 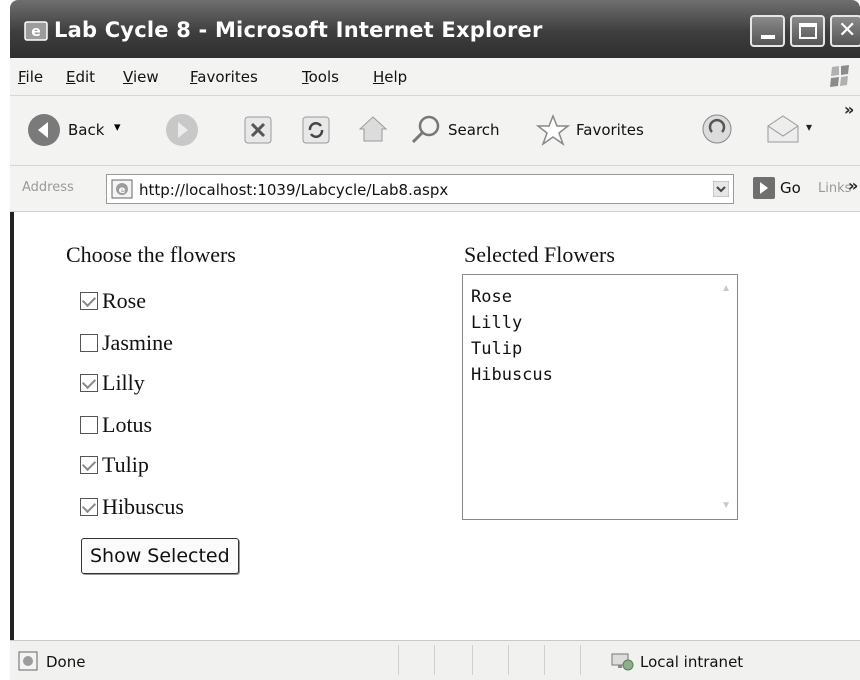 I want to click on checkbox-lilly, so click(x=89, y=383).